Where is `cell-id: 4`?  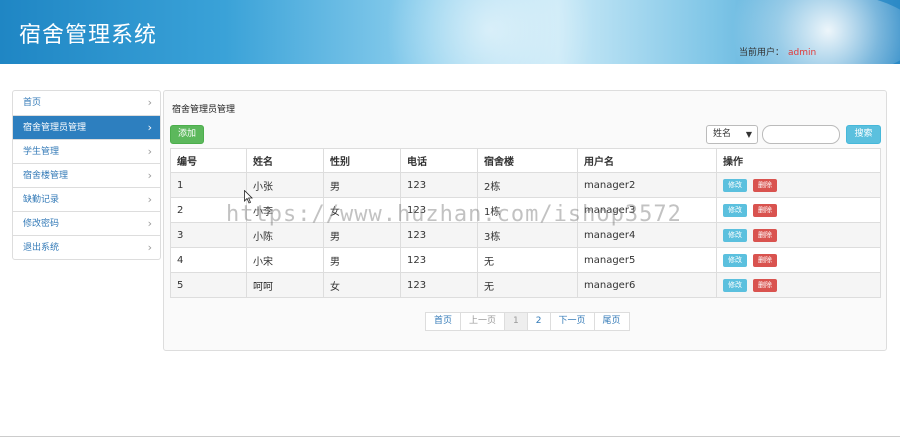
cell-id: 4 is located at coordinates (208, 260).